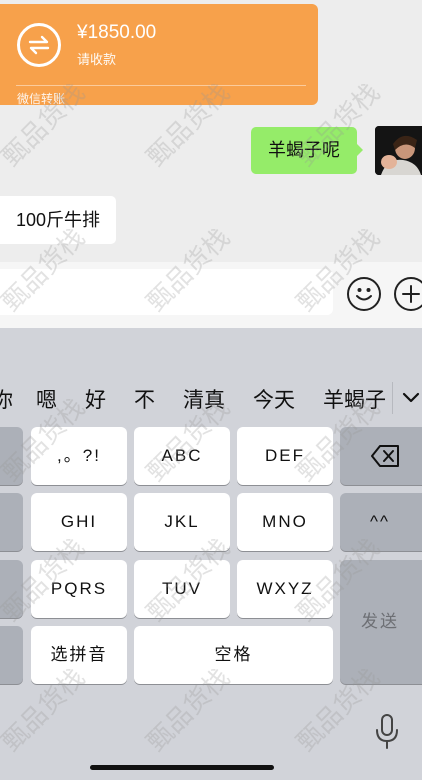 This screenshot has height=780, width=422. I want to click on key-jkl: JKL, so click(182, 522).